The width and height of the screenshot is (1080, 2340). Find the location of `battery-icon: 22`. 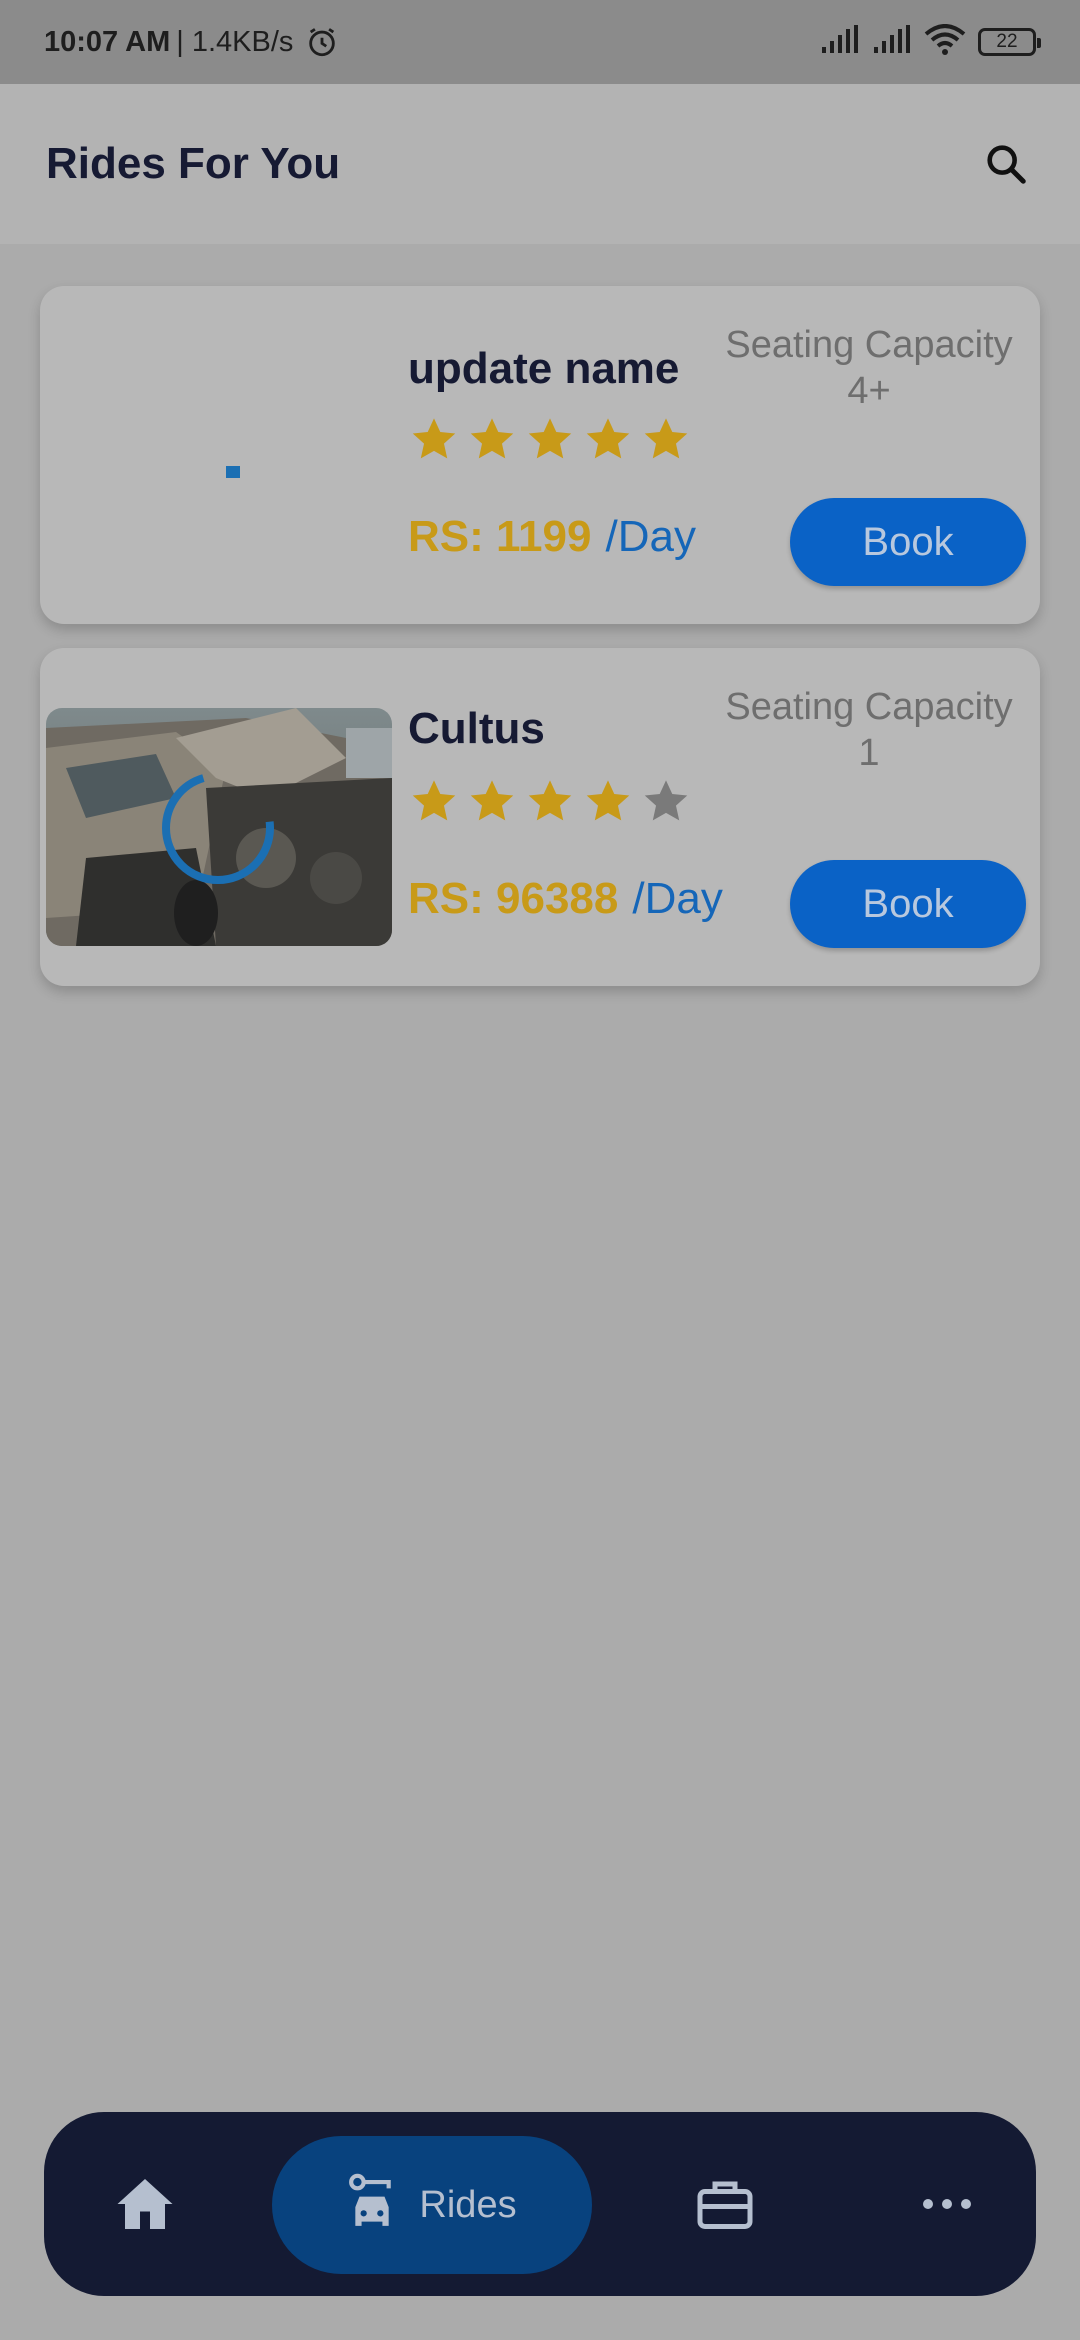

battery-icon: 22 is located at coordinates (1009, 42).